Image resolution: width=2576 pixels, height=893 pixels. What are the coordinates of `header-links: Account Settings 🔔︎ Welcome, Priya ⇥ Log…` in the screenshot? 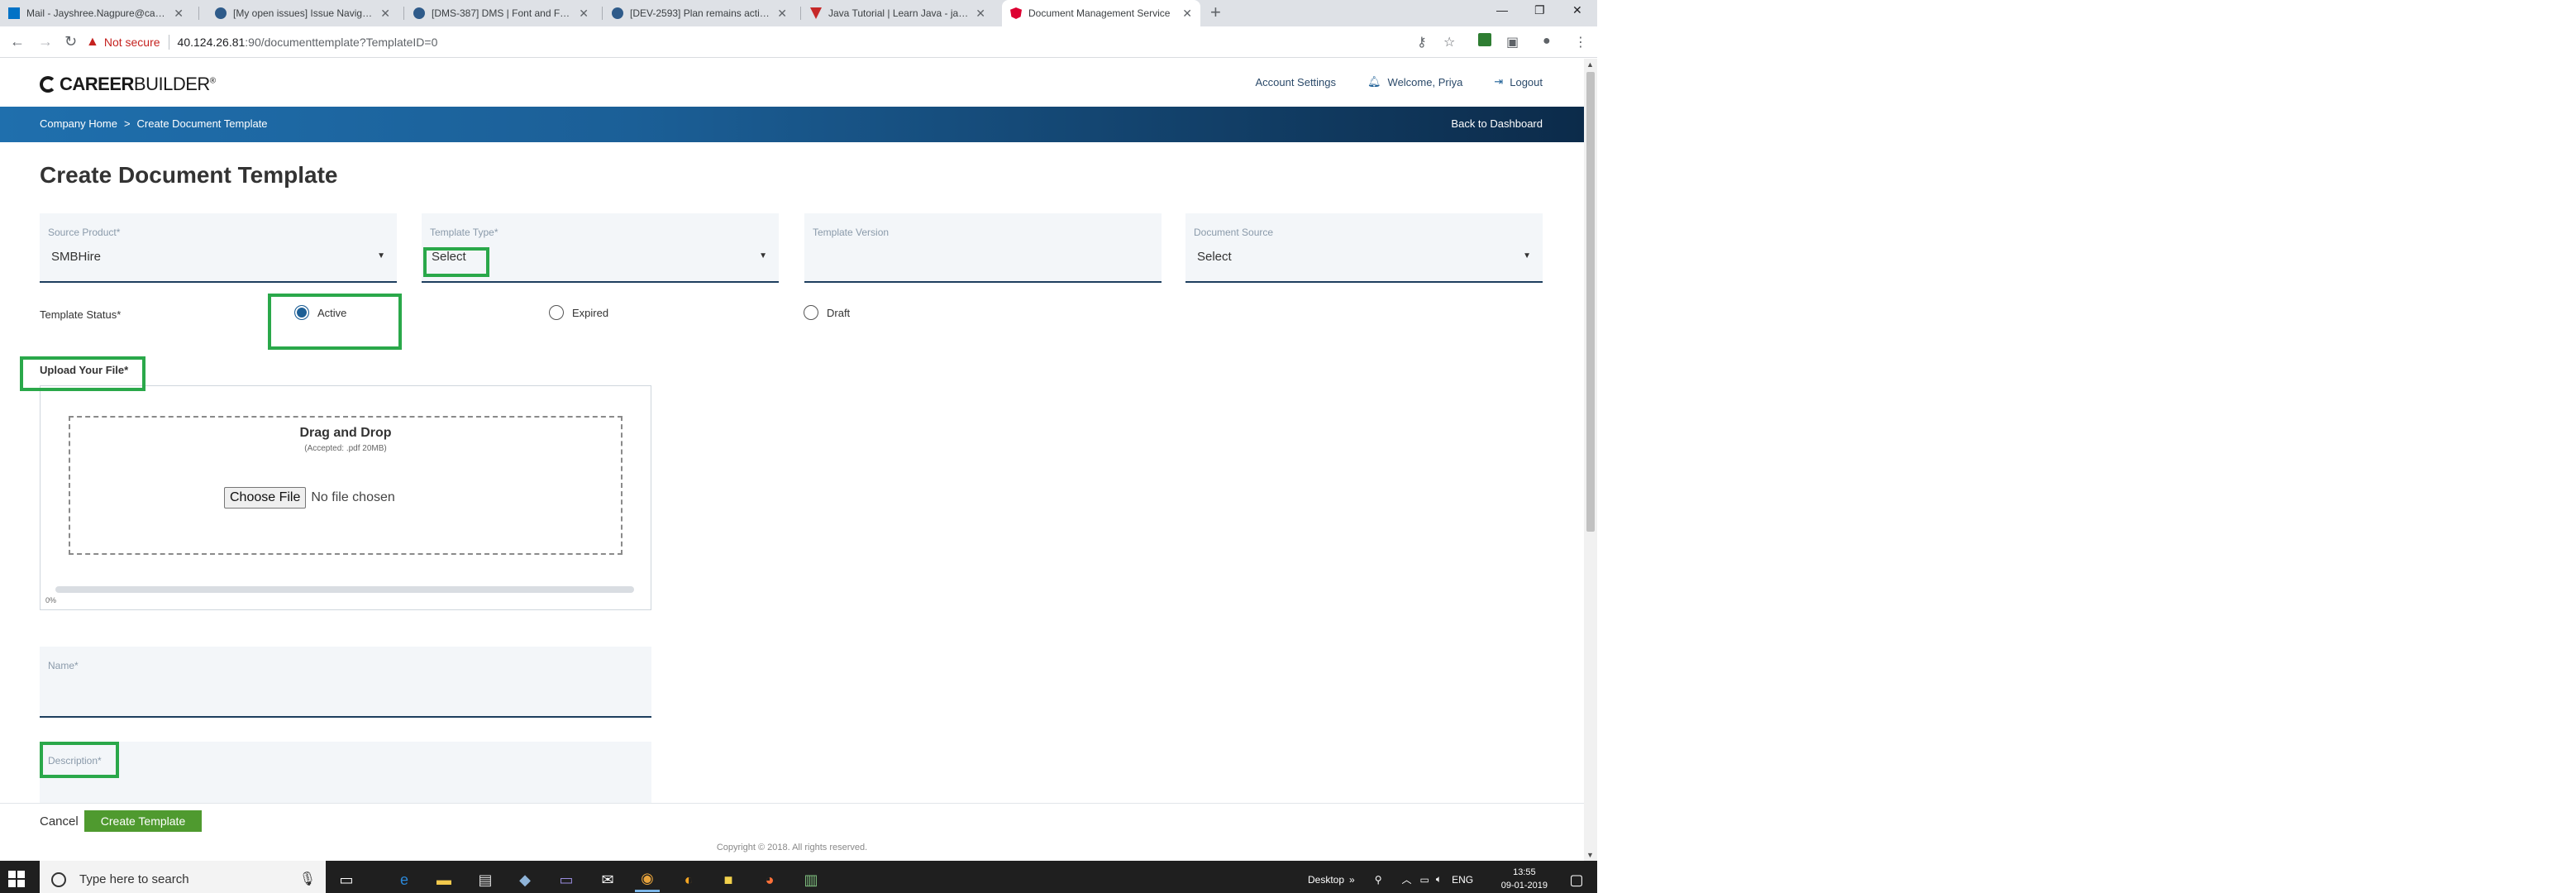 It's located at (1383, 81).